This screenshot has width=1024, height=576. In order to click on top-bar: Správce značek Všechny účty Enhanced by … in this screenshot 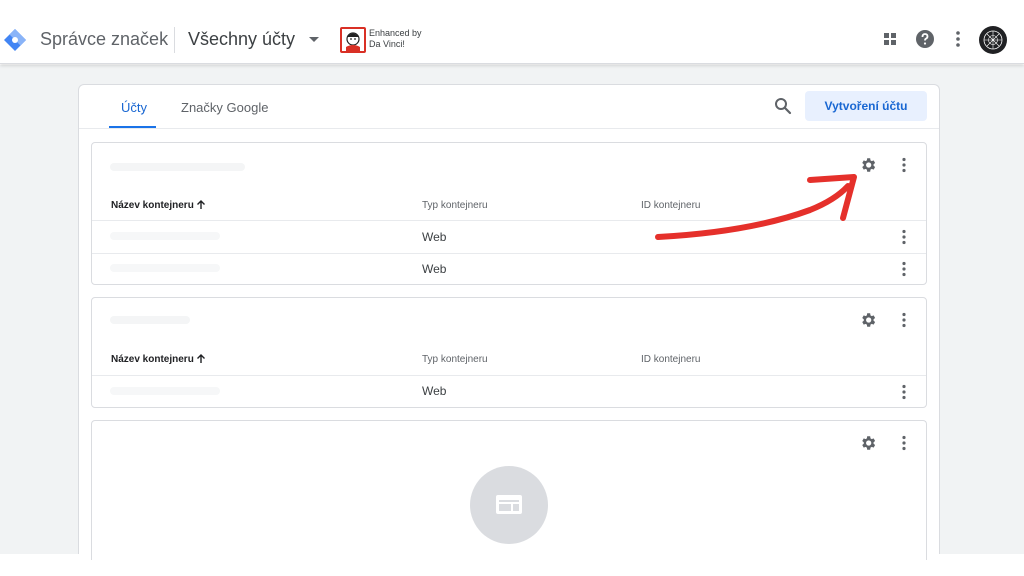, I will do `click(512, 32)`.